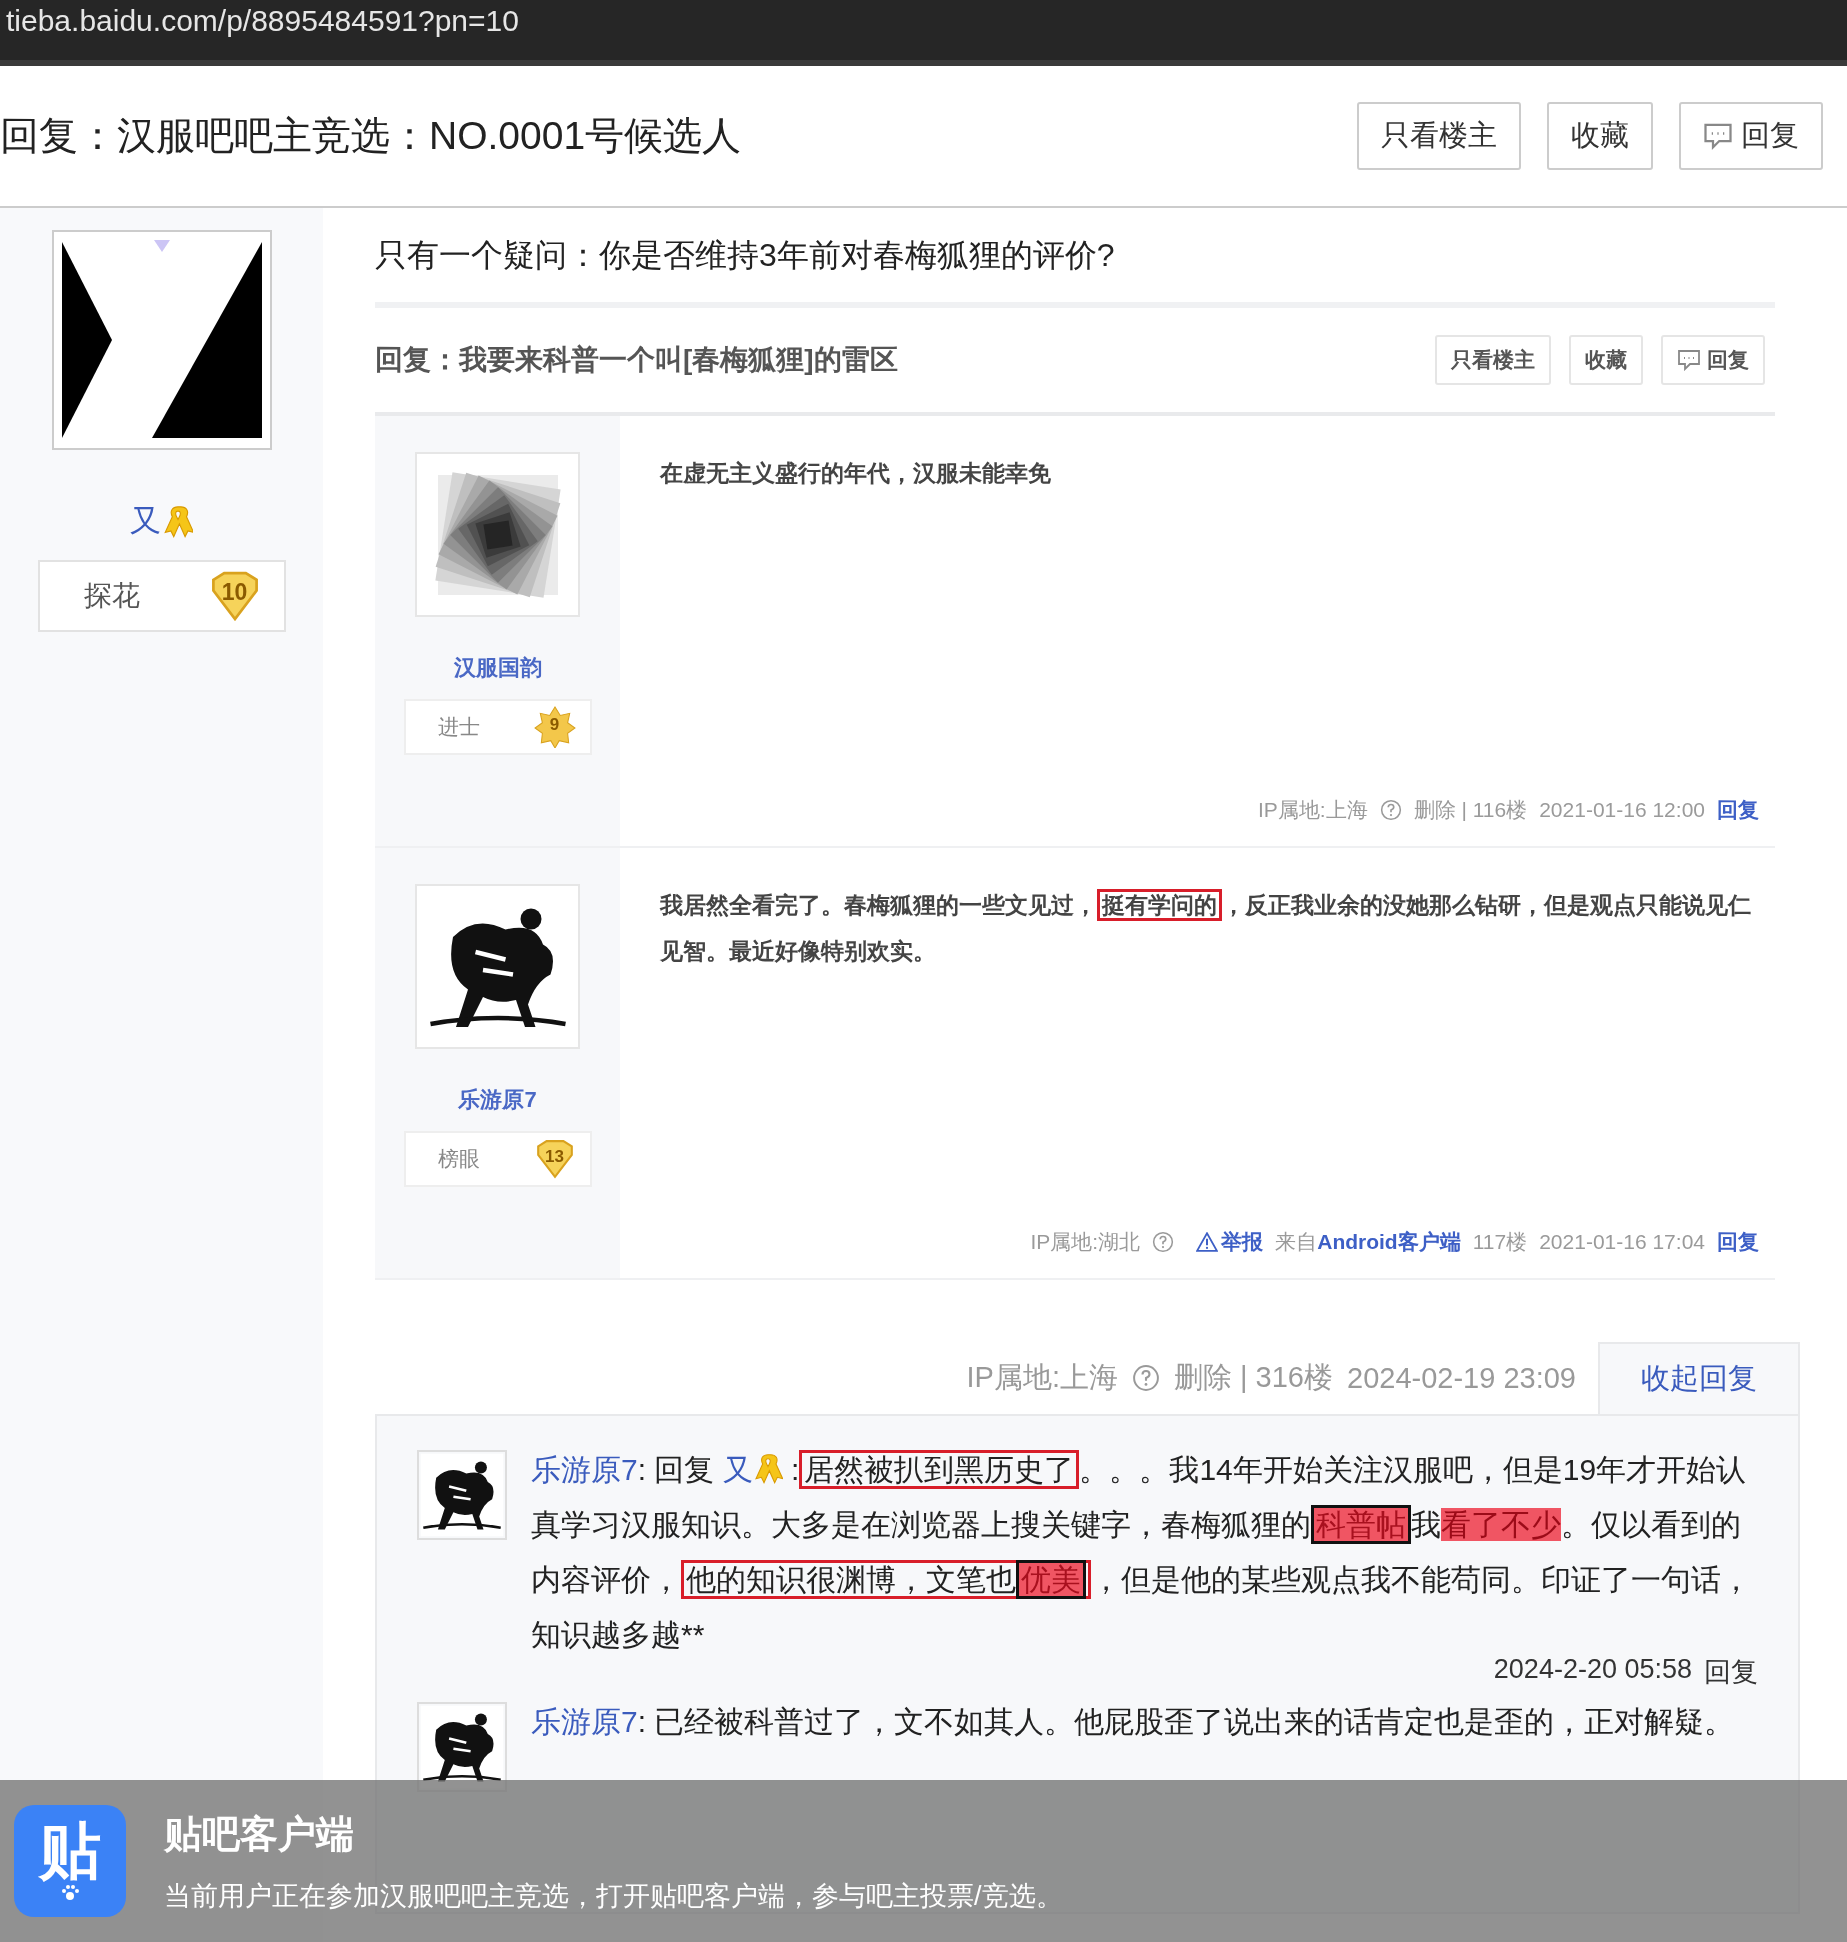 The image size is (1847, 1942). I want to click on banner-text: 当前用户正在参加汉服吧吧主竞选，打开贴吧客户端，参与吧主投票/竞选。, so click(613, 1896).